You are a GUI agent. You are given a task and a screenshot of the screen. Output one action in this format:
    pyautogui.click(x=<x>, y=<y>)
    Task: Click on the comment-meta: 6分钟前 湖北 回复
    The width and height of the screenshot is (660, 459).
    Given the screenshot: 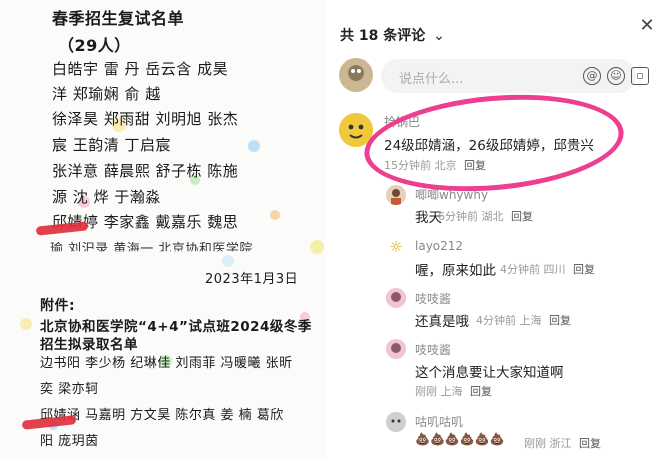 What is the action you would take?
    pyautogui.click(x=485, y=216)
    